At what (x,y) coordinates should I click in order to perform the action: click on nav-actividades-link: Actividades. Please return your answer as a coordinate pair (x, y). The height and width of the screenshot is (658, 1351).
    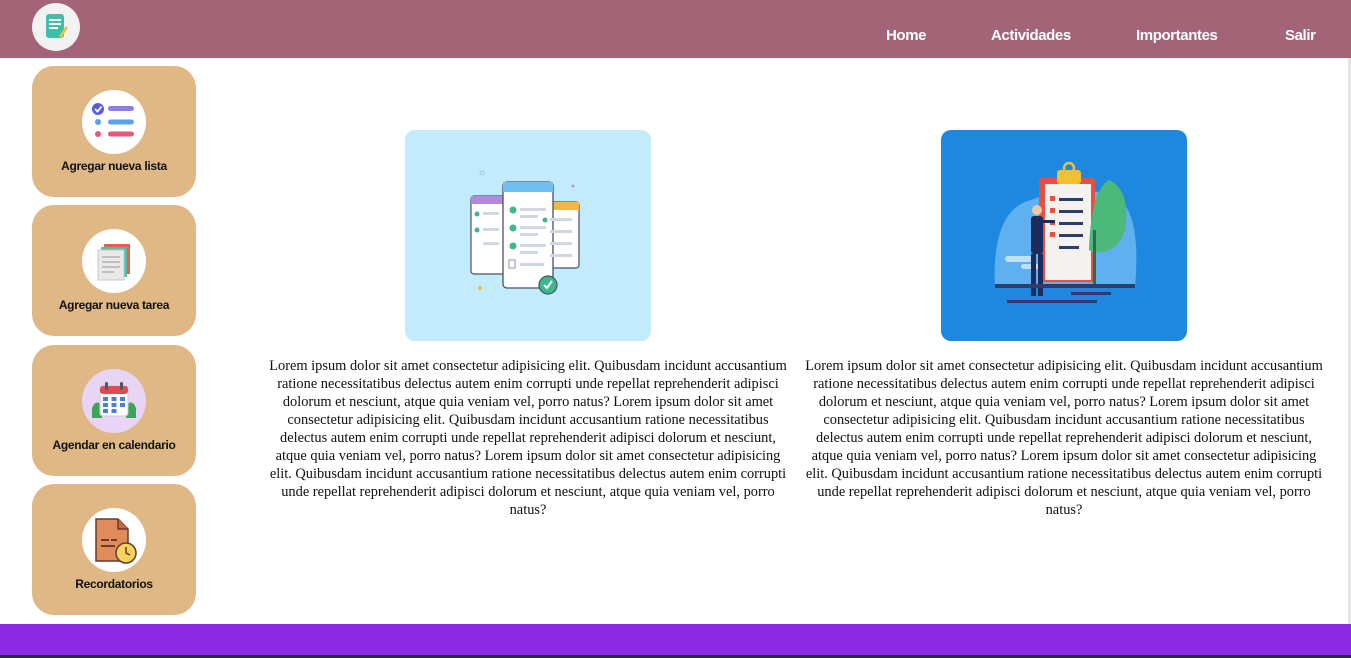
    Looking at the image, I should click on (1031, 36).